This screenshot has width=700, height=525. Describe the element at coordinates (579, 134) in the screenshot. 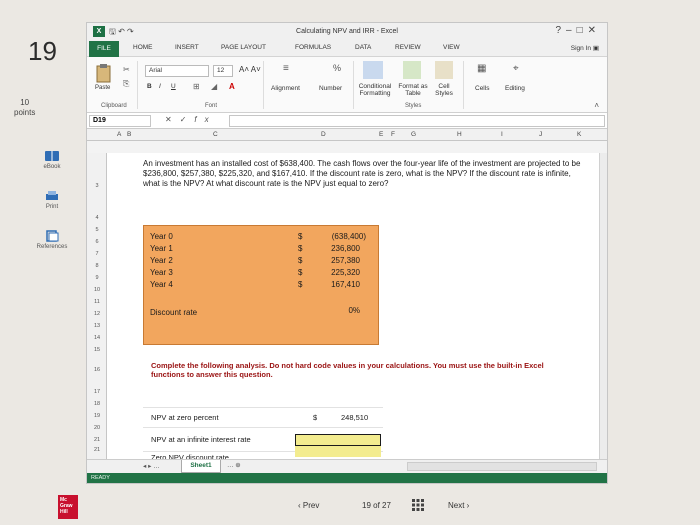

I see `column-header: K` at that location.